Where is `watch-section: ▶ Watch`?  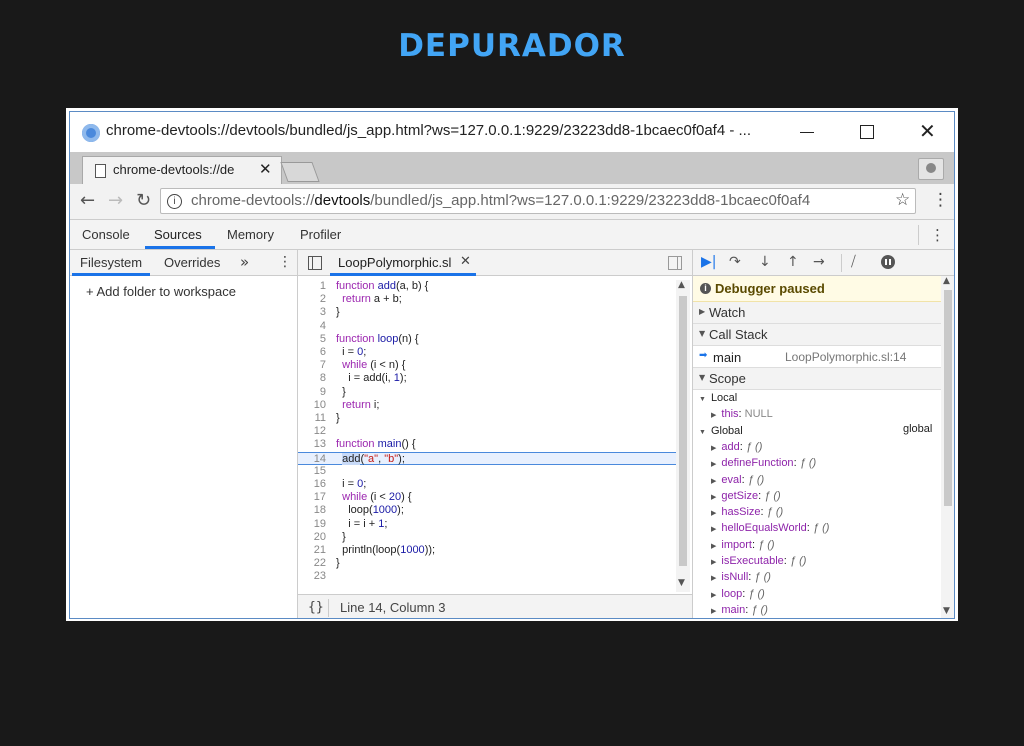 watch-section: ▶ Watch is located at coordinates (817, 313).